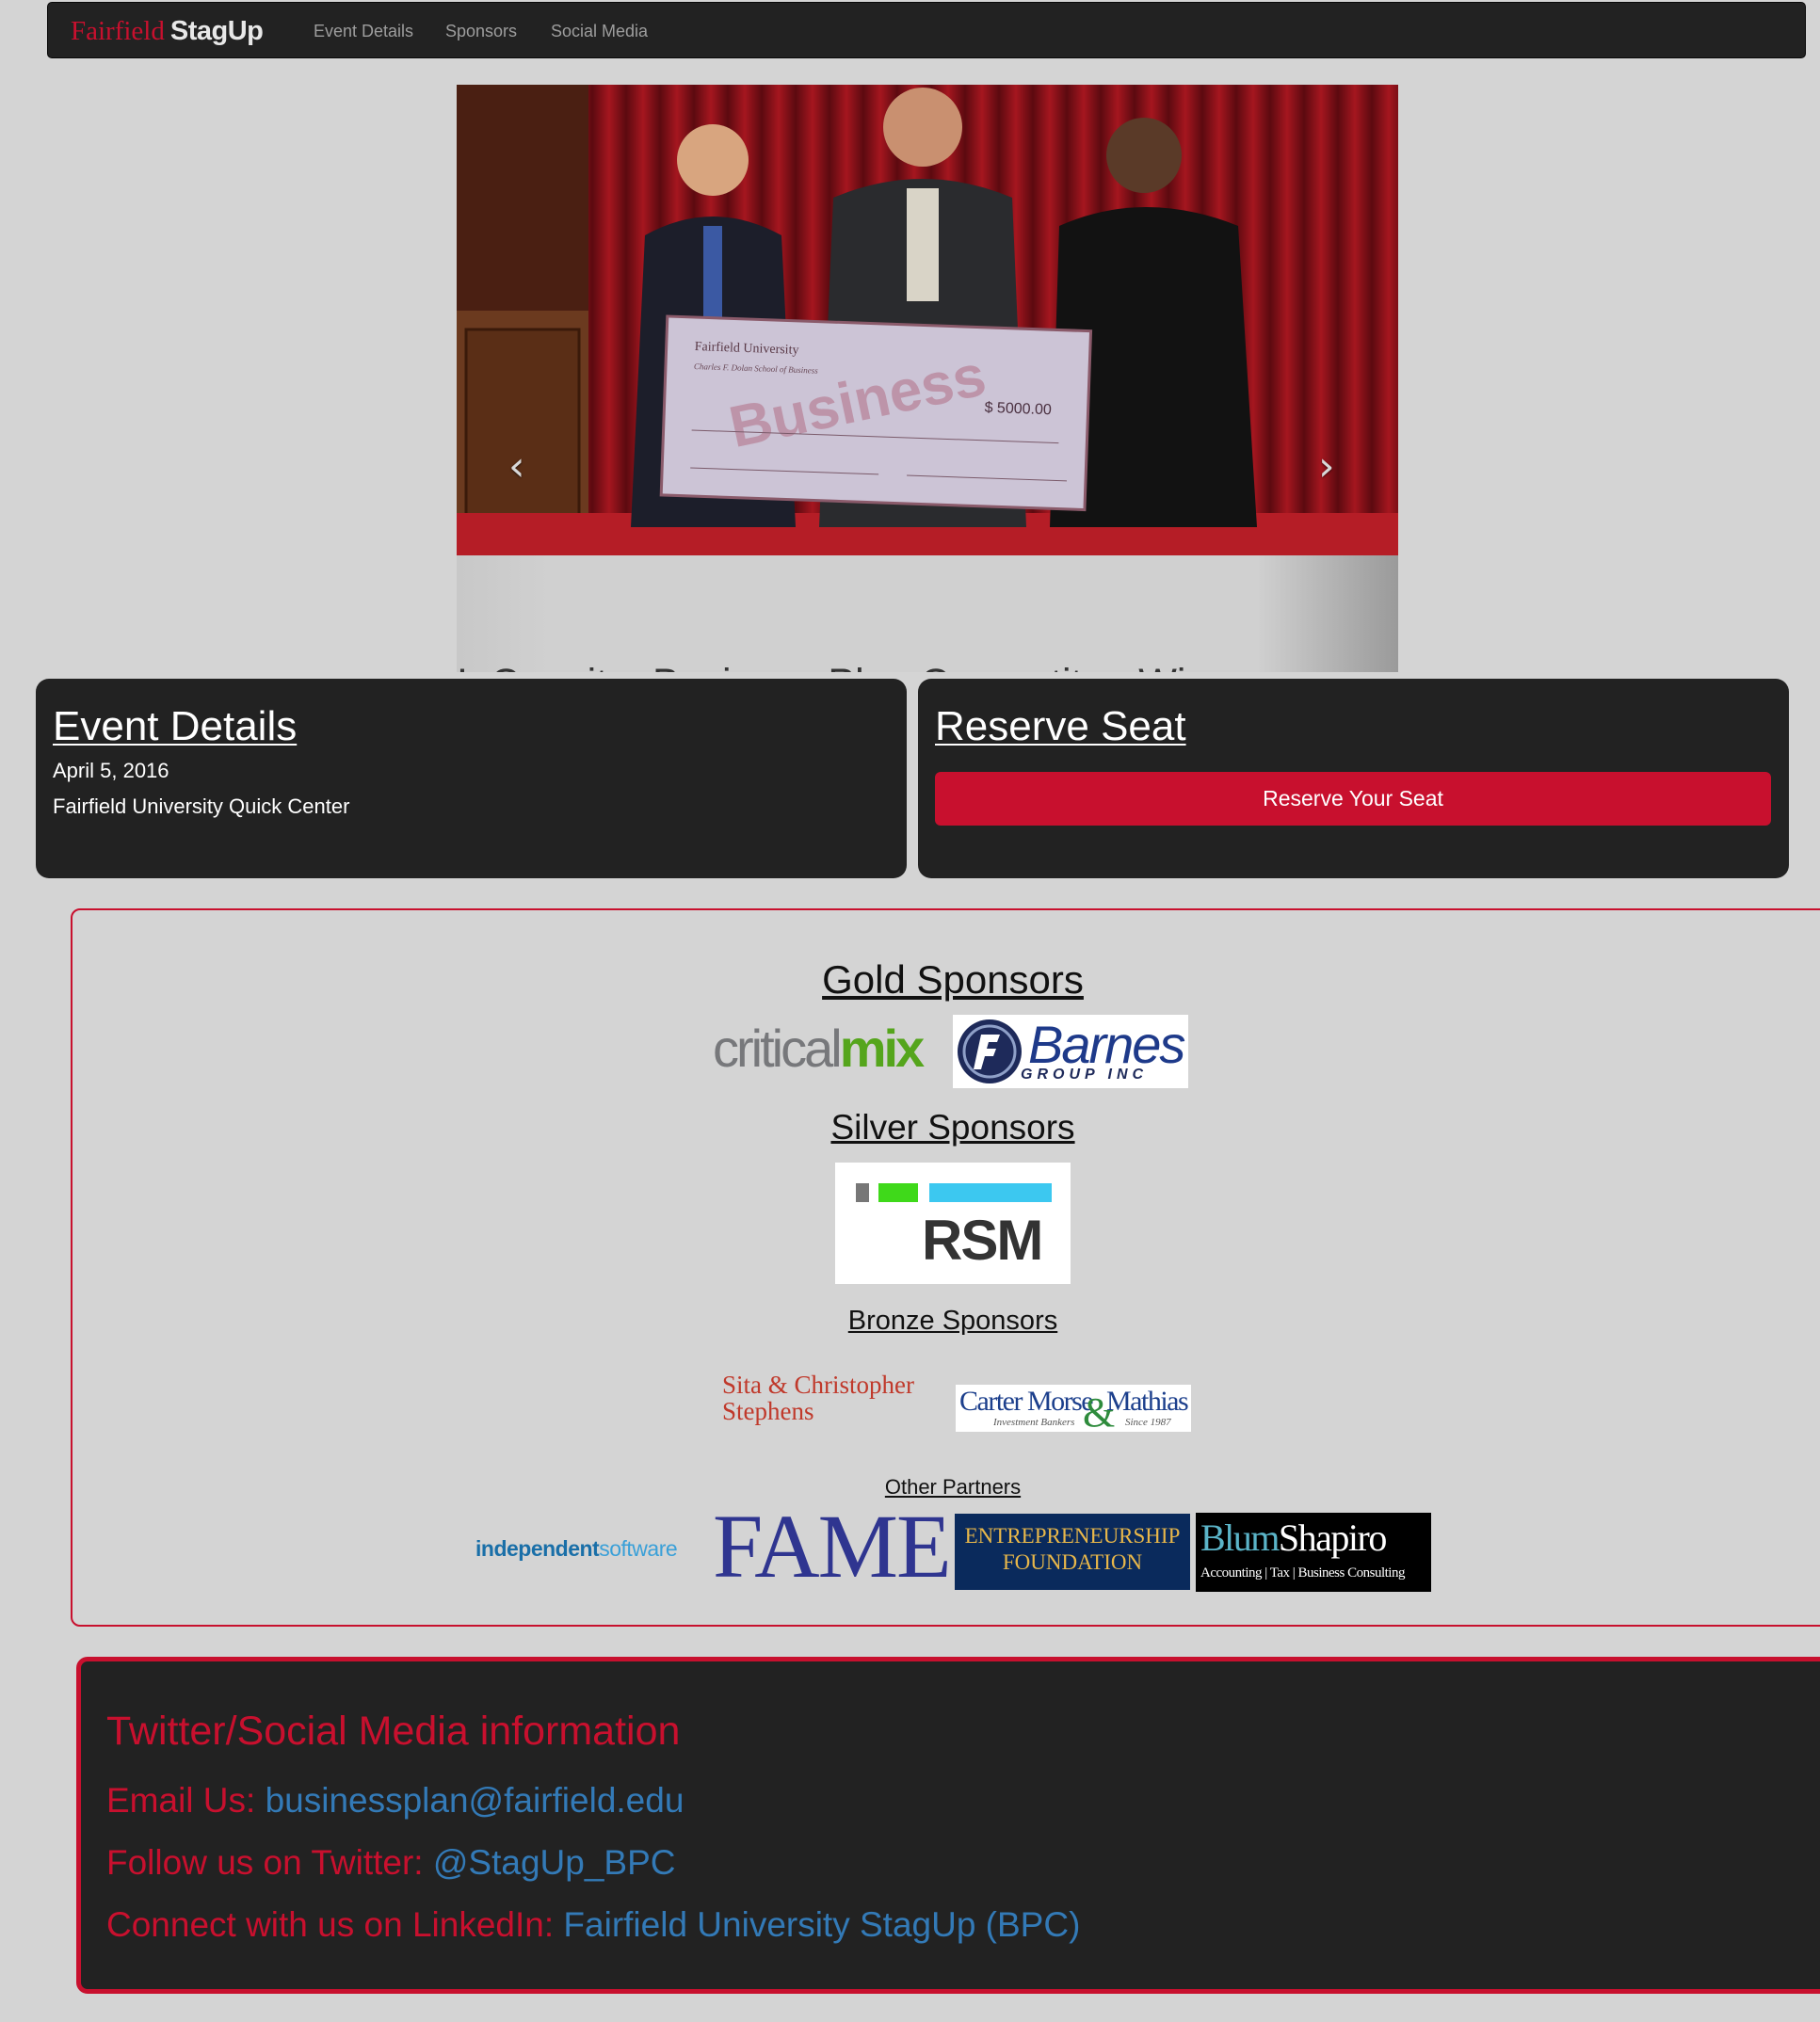 Image resolution: width=1820 pixels, height=2022 pixels. I want to click on caption-background, so click(927, 614).